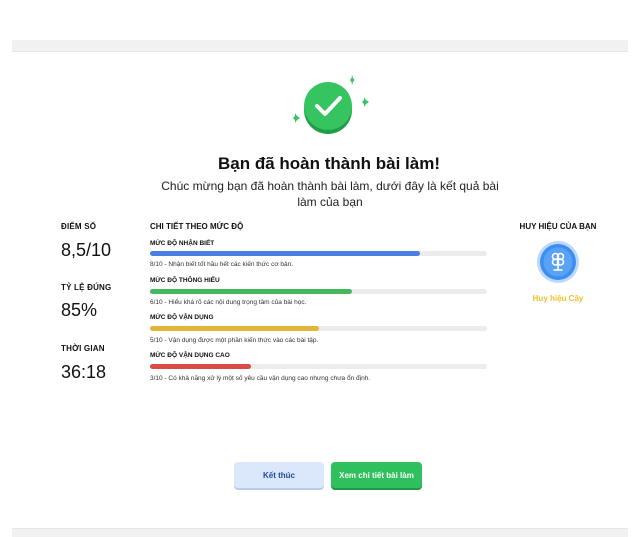  What do you see at coordinates (182, 243) in the screenshot?
I see `level-label: MỨC ĐỘ NHẬN BIẾT` at bounding box center [182, 243].